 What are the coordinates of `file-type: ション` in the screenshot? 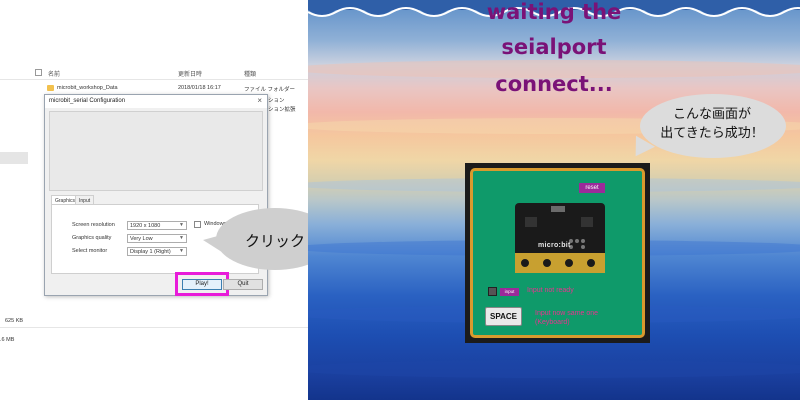 It's located at (276, 101).